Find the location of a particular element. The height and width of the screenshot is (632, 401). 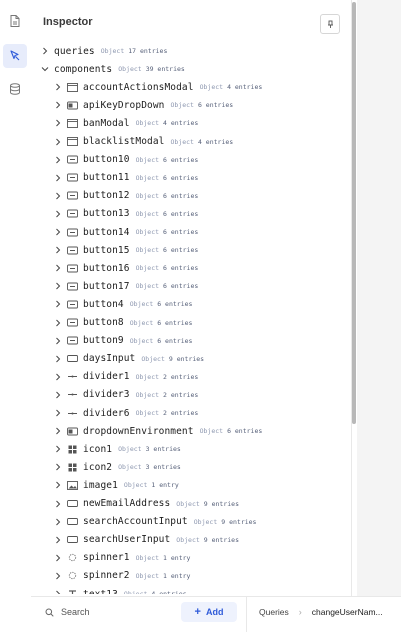

tree-count: 1 entry is located at coordinates (177, 557).